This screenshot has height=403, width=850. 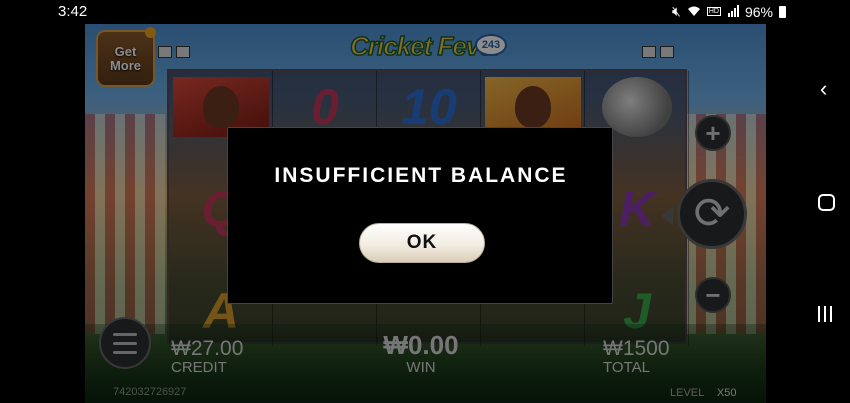 I want to click on status-bar: 3:42 🔇︎ HD 96%, so click(x=425, y=12).